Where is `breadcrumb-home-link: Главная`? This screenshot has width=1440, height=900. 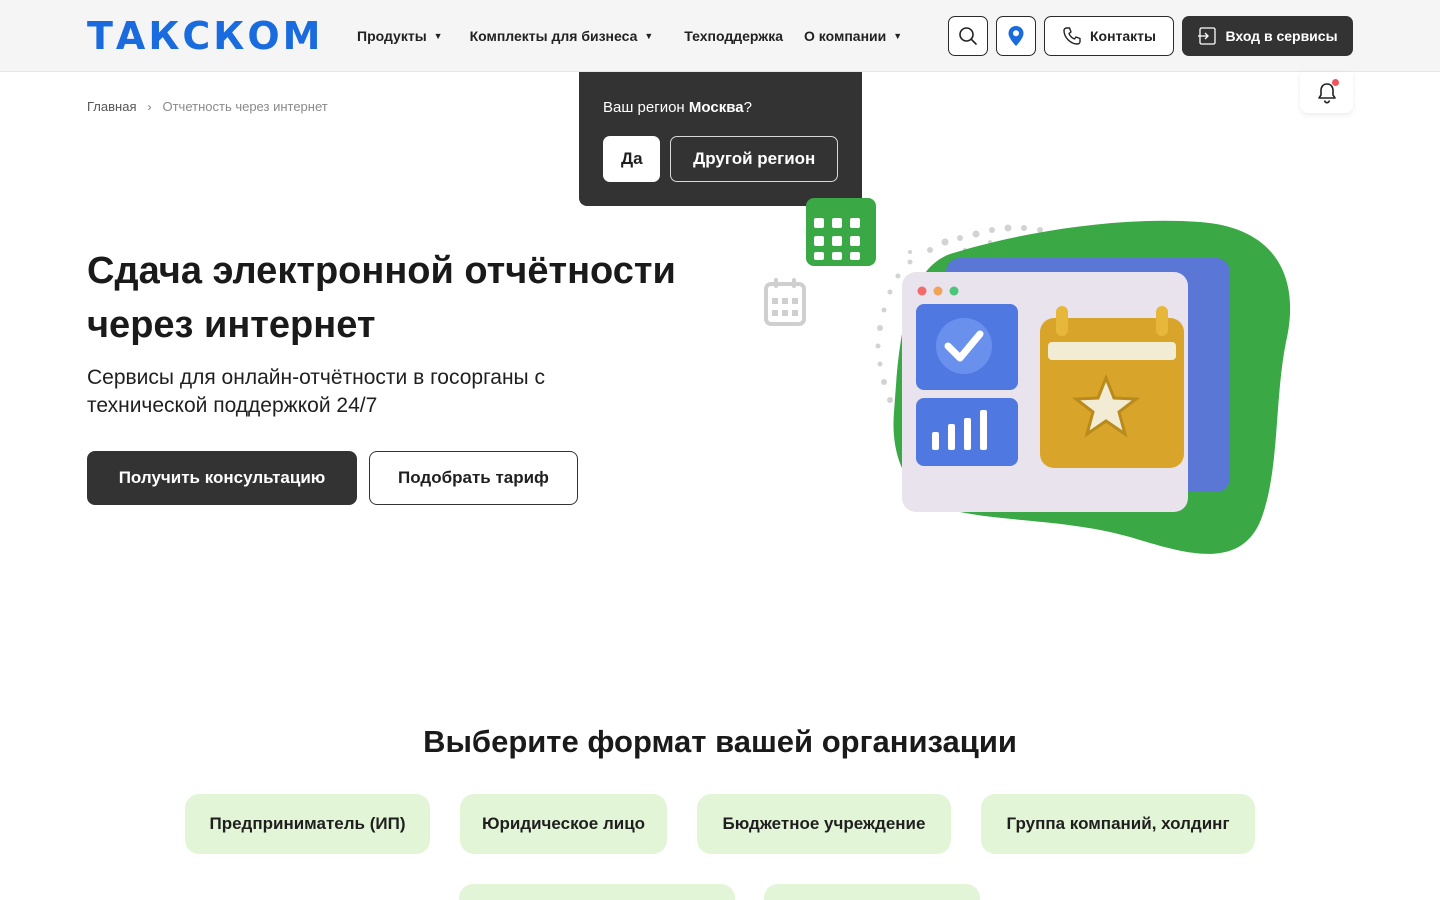 breadcrumb-home-link: Главная is located at coordinates (111, 106).